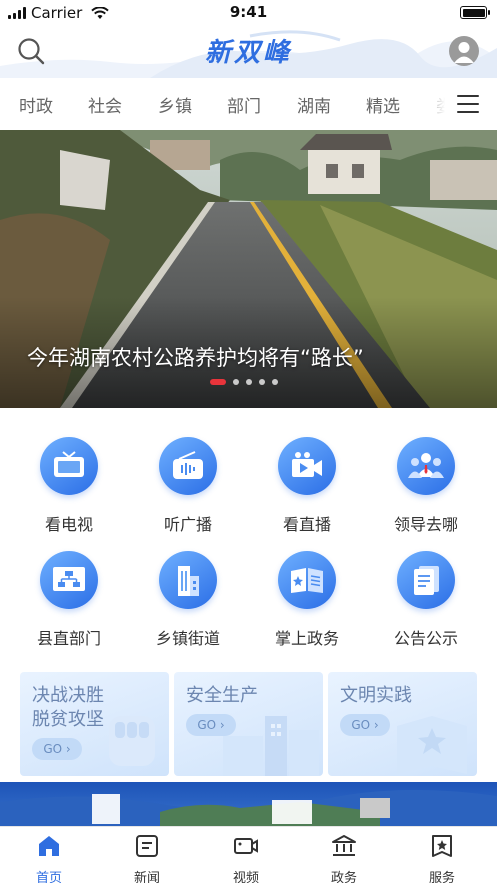 The height and width of the screenshot is (883, 497). I want to click on org-chart-icon, so click(69, 580).